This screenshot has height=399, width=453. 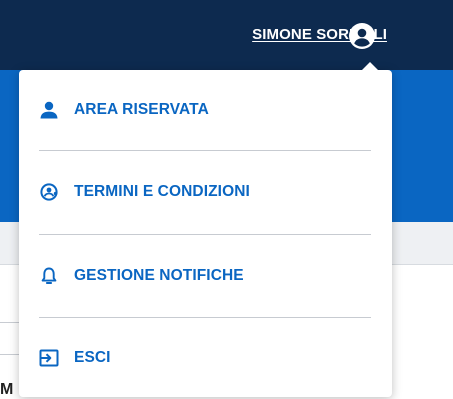 I want to click on menu-item-label: TERMINI E CONDIZIONI, so click(x=162, y=191).